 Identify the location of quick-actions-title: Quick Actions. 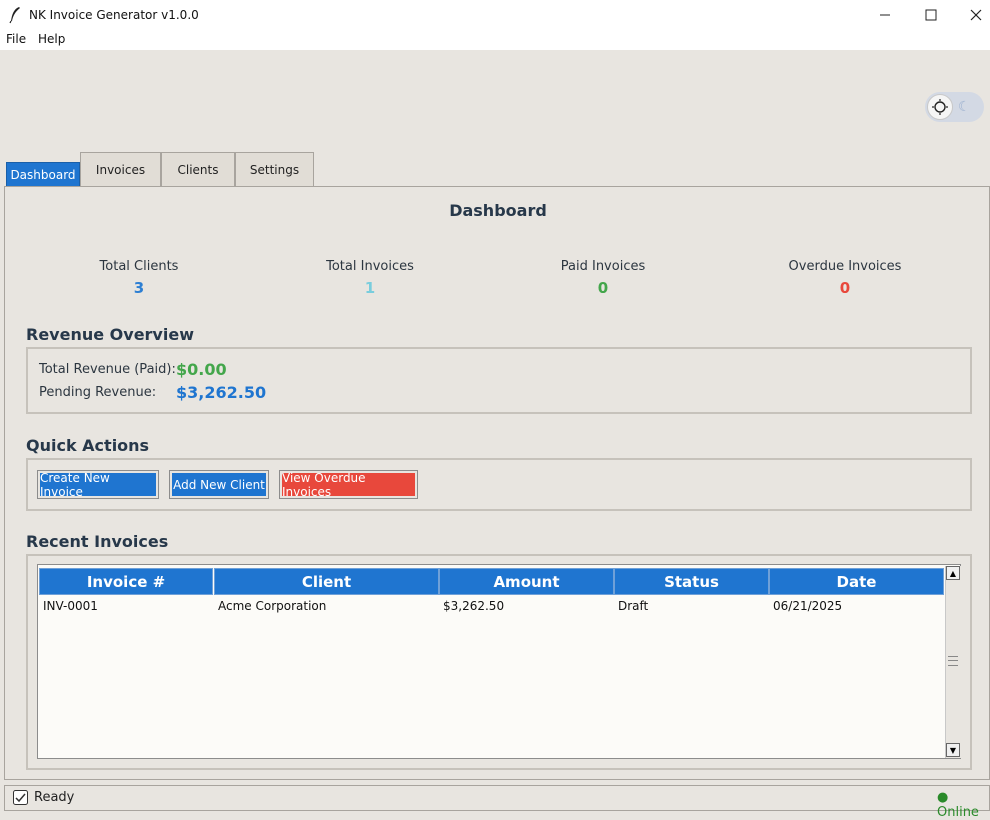
(88, 445).